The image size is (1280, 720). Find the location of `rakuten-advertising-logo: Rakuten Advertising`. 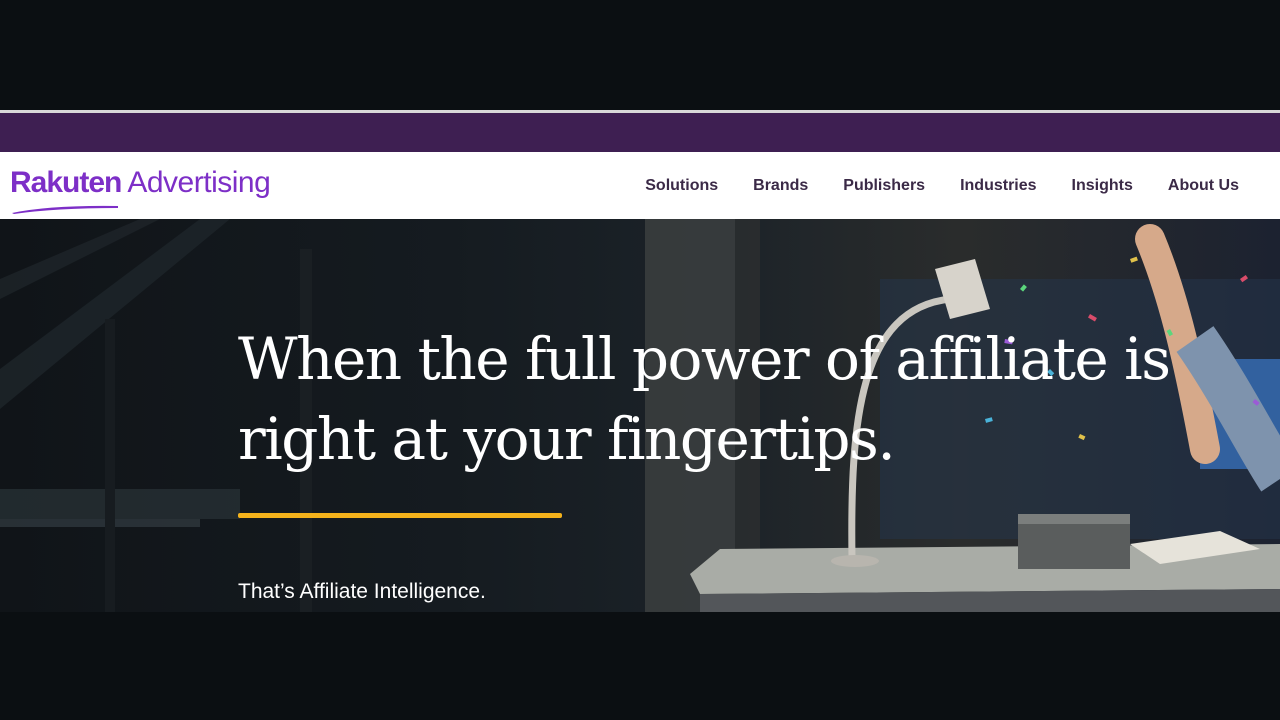

rakuten-advertising-logo: Rakuten Advertising is located at coordinates (140, 190).